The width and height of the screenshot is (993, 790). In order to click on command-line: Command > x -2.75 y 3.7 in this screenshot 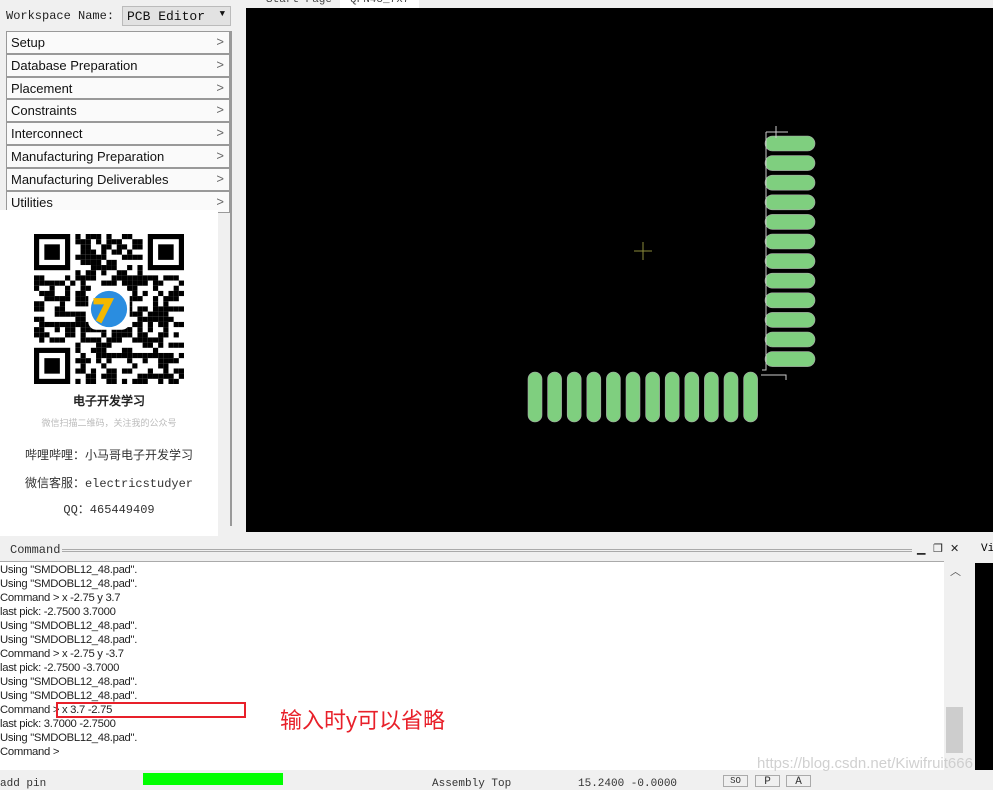, I will do `click(60, 598)`.